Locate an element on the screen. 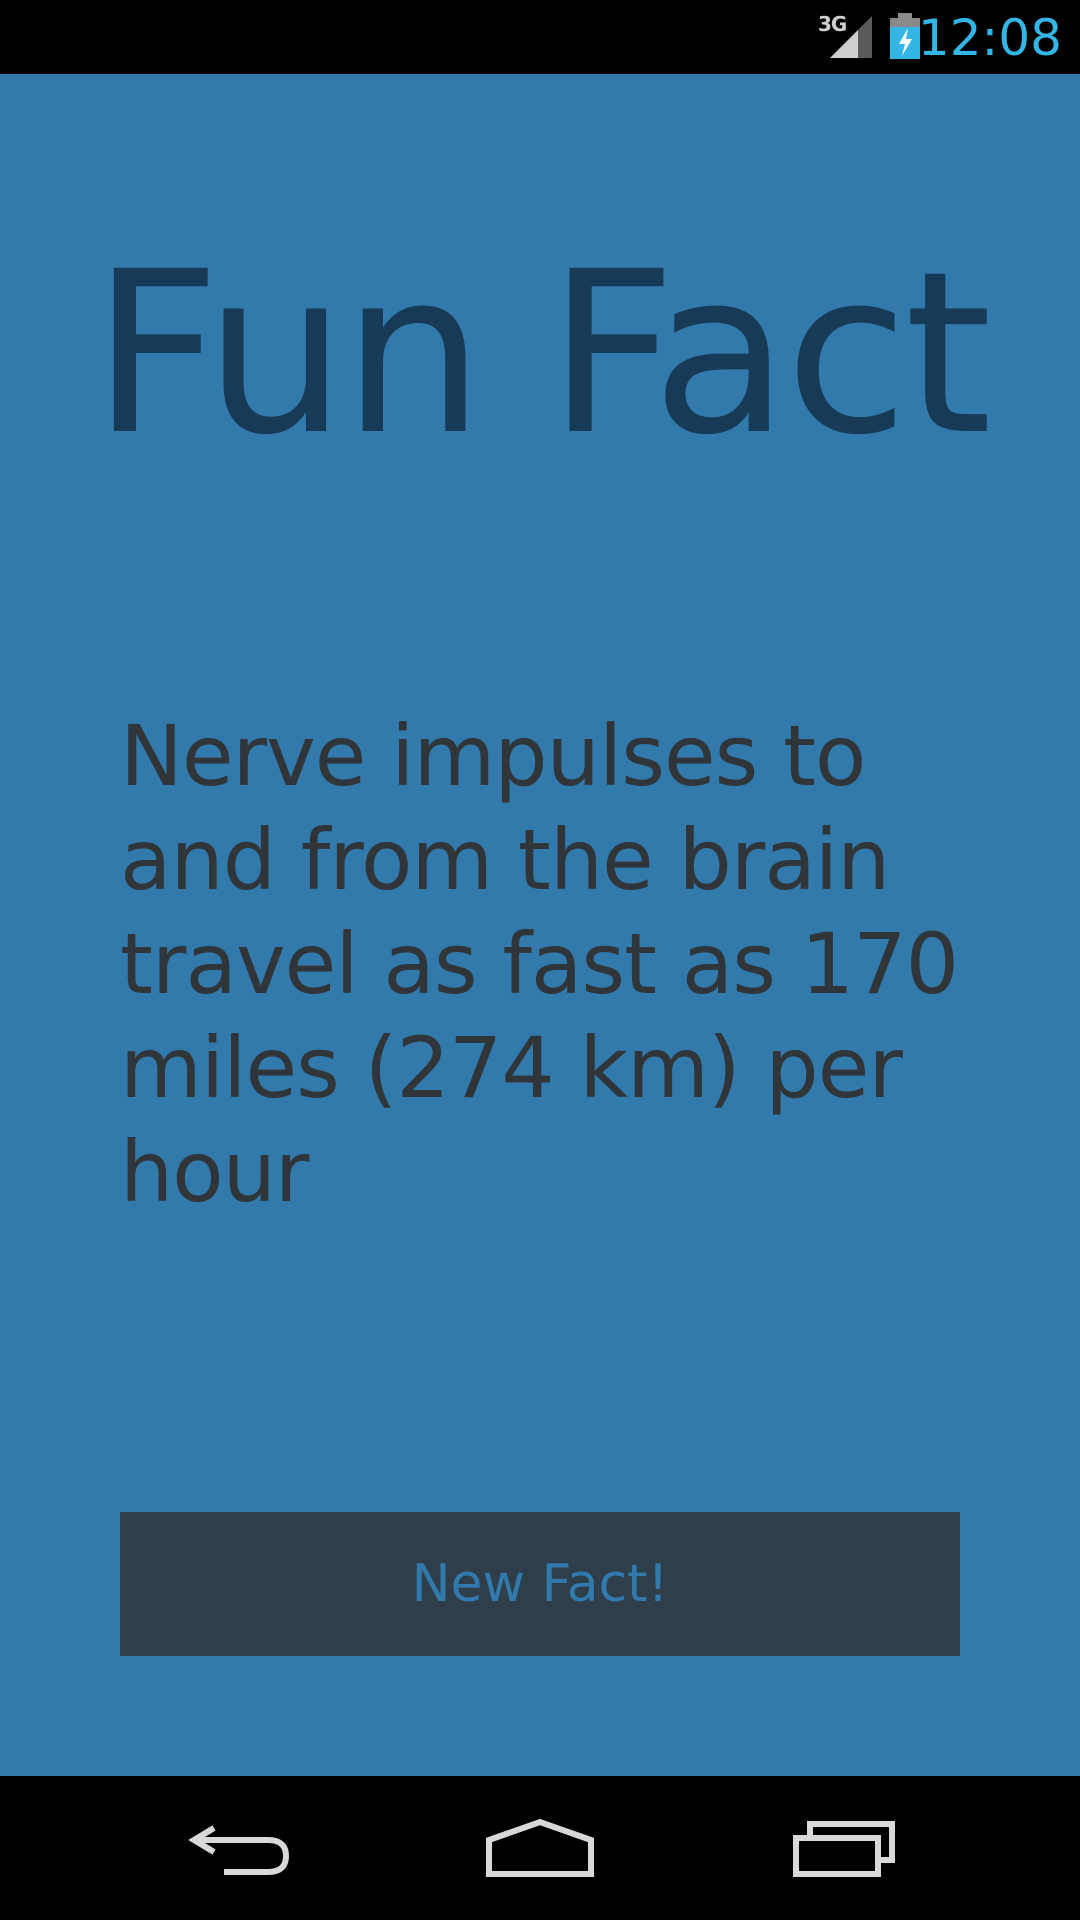 The width and height of the screenshot is (1080, 1920). navigation-bar is located at coordinates (540, 1848).